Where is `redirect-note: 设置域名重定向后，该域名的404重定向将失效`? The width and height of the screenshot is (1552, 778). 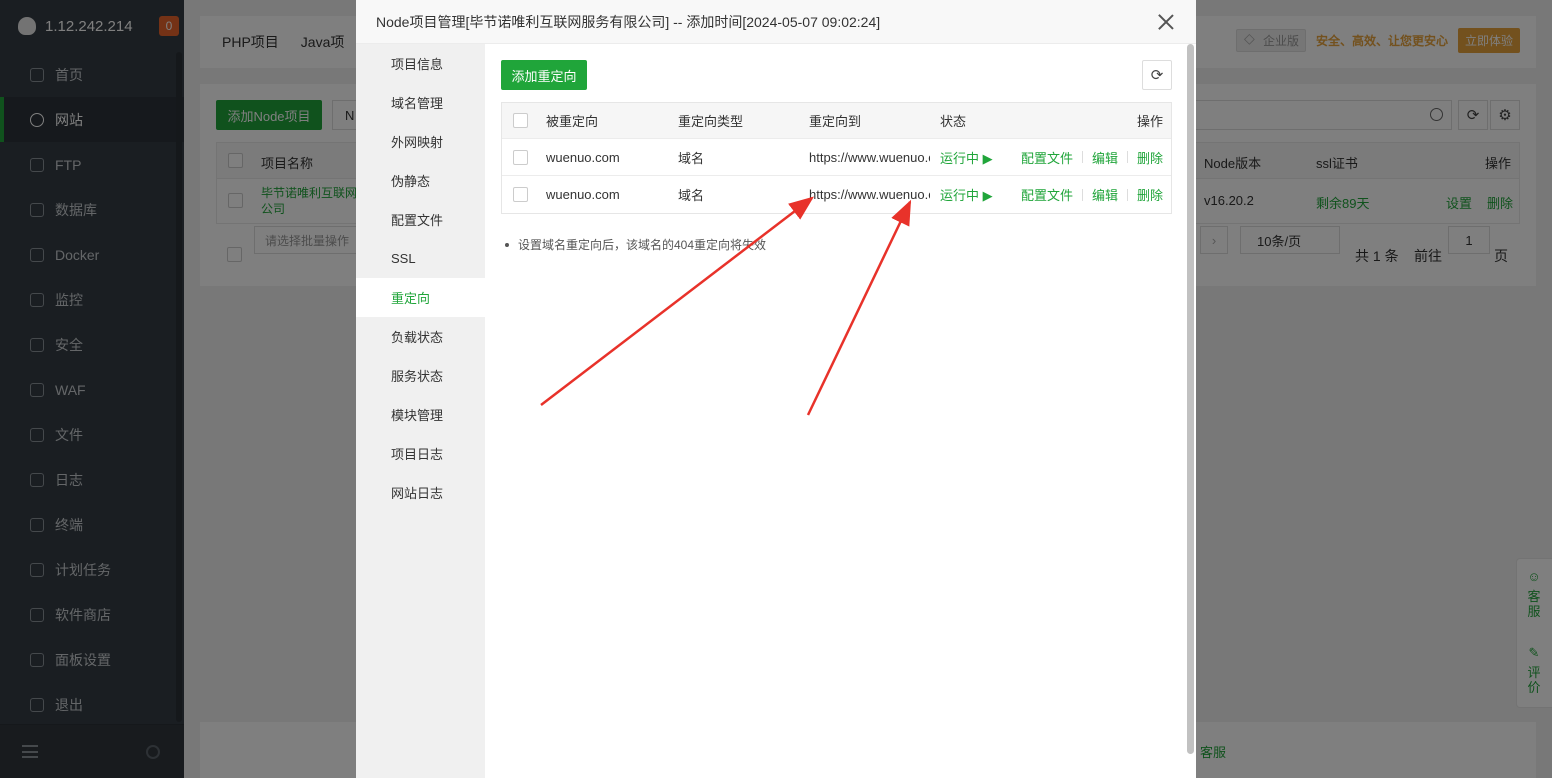 redirect-note: 设置域名重定向后，该域名的404重定向将失效 is located at coordinates (635, 244).